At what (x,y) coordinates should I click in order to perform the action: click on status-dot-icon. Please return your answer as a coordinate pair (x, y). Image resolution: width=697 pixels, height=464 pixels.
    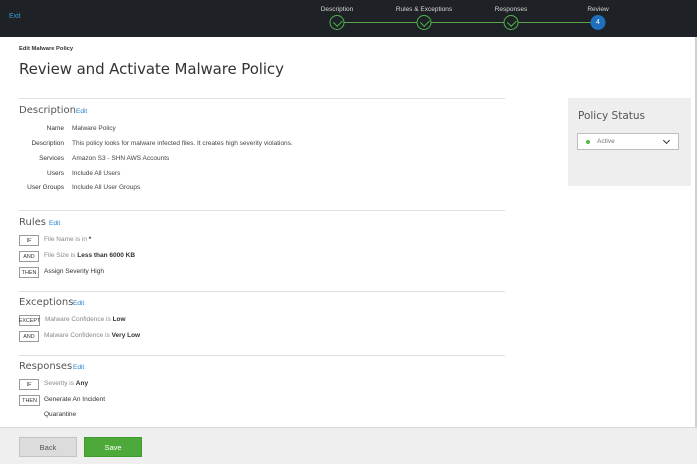
    Looking at the image, I should click on (588, 142).